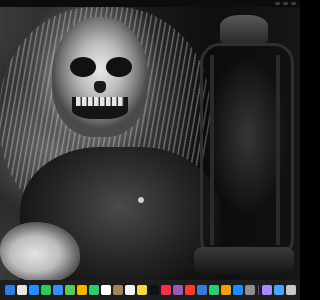 Image resolution: width=320 pixels, height=300 pixels. What do you see at coordinates (177, 290) in the screenshot?
I see `podcasts-icon` at bounding box center [177, 290].